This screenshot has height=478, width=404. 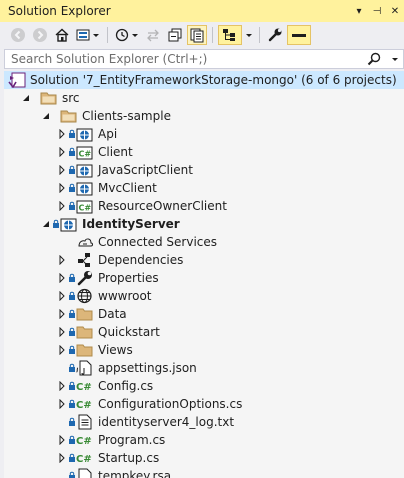 I want to click on preview-selected-items-icon, so click(x=230, y=35).